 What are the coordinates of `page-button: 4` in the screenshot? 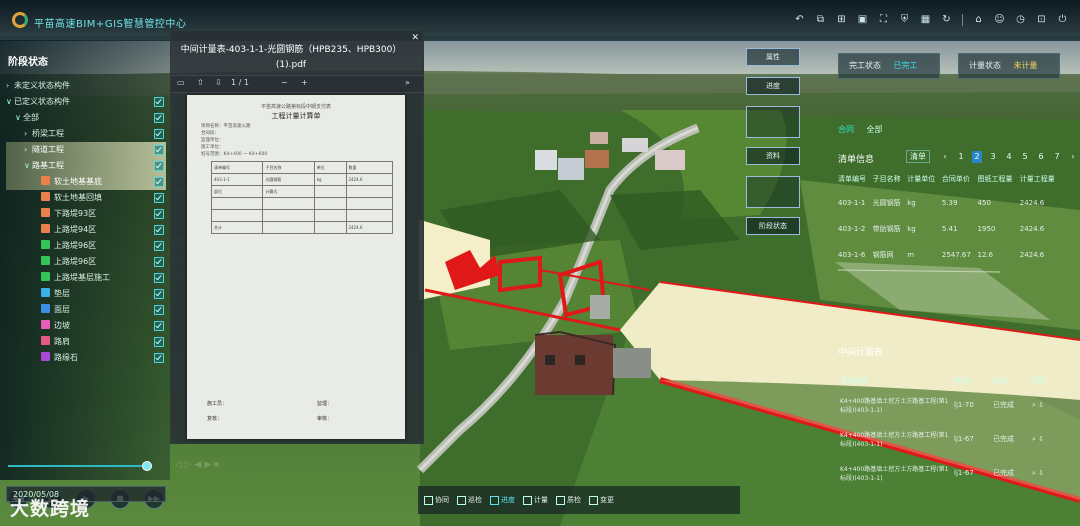 It's located at (1009, 156).